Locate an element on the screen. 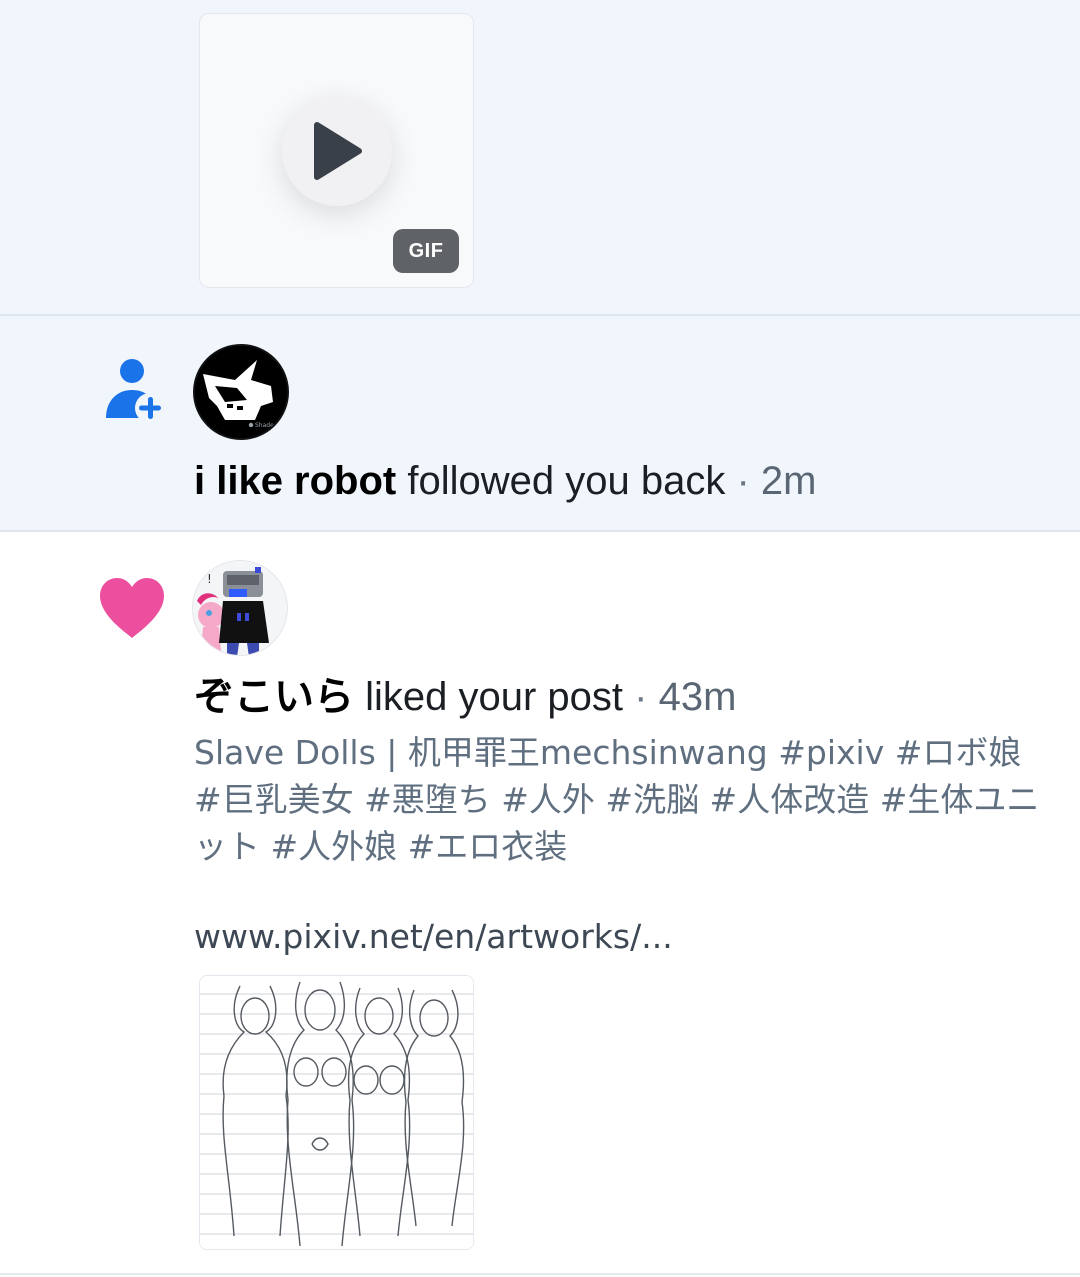  avatar: ! is located at coordinates (240, 608).